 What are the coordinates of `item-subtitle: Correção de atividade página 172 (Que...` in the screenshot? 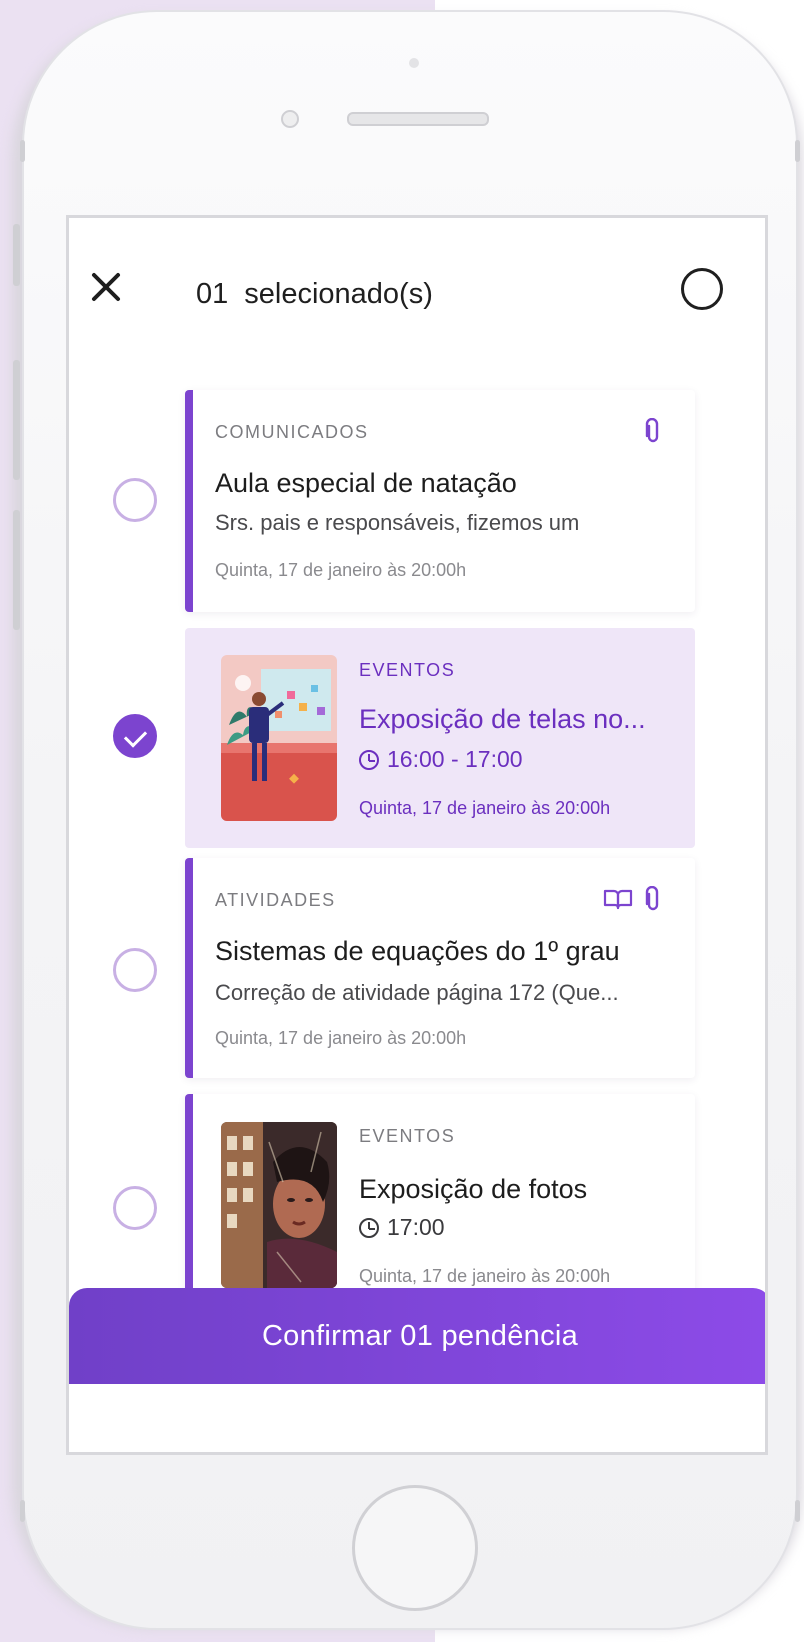 It's located at (417, 992).